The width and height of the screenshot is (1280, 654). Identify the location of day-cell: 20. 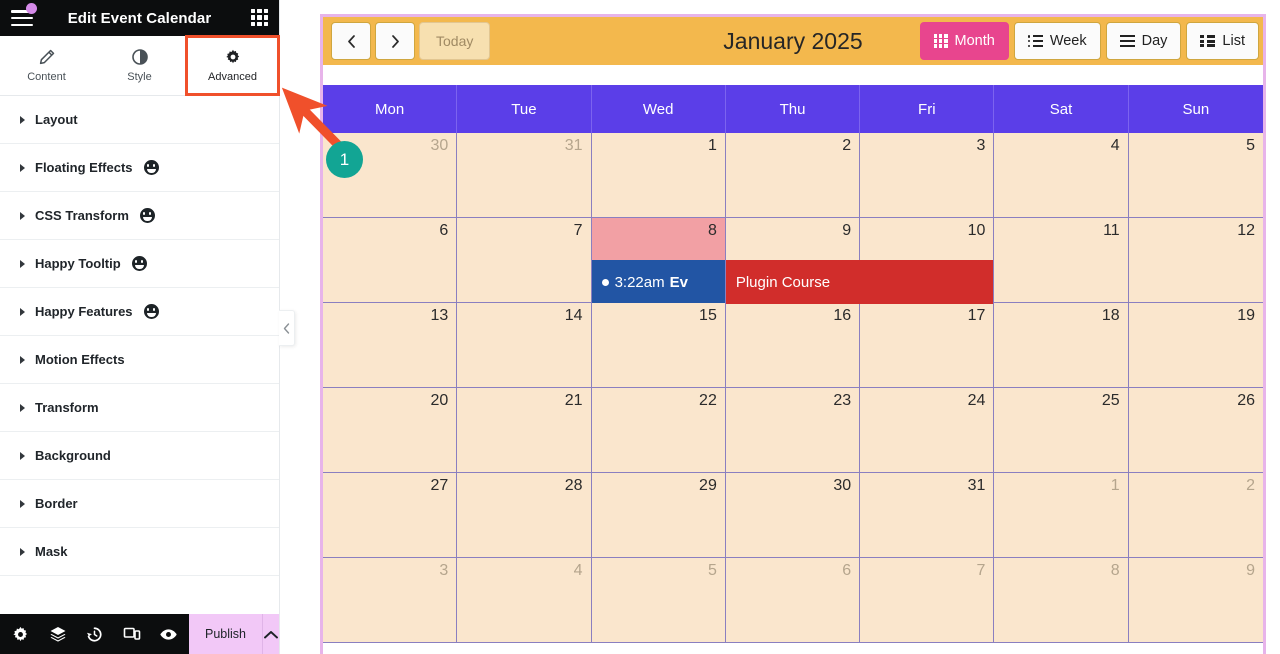
(390, 430).